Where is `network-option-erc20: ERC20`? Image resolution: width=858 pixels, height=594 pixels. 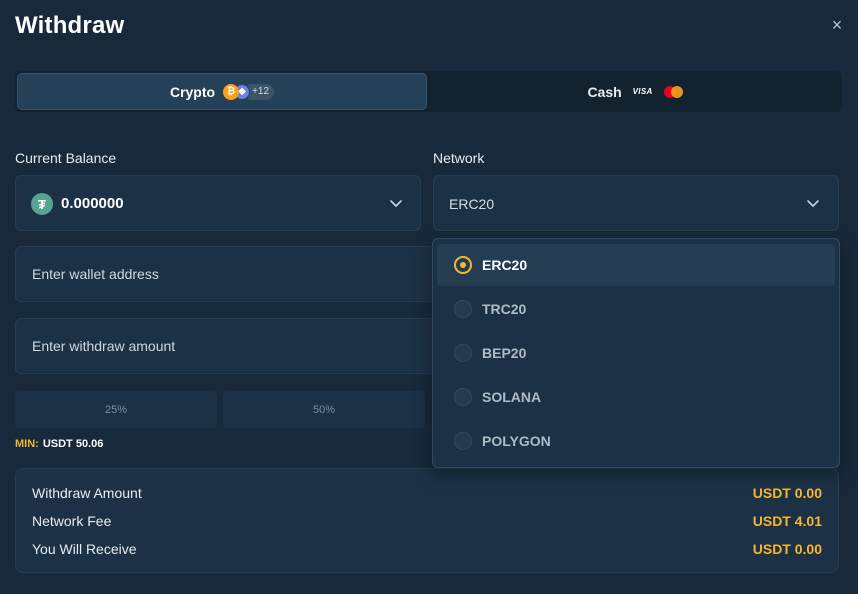
network-option-erc20: ERC20 is located at coordinates (636, 265).